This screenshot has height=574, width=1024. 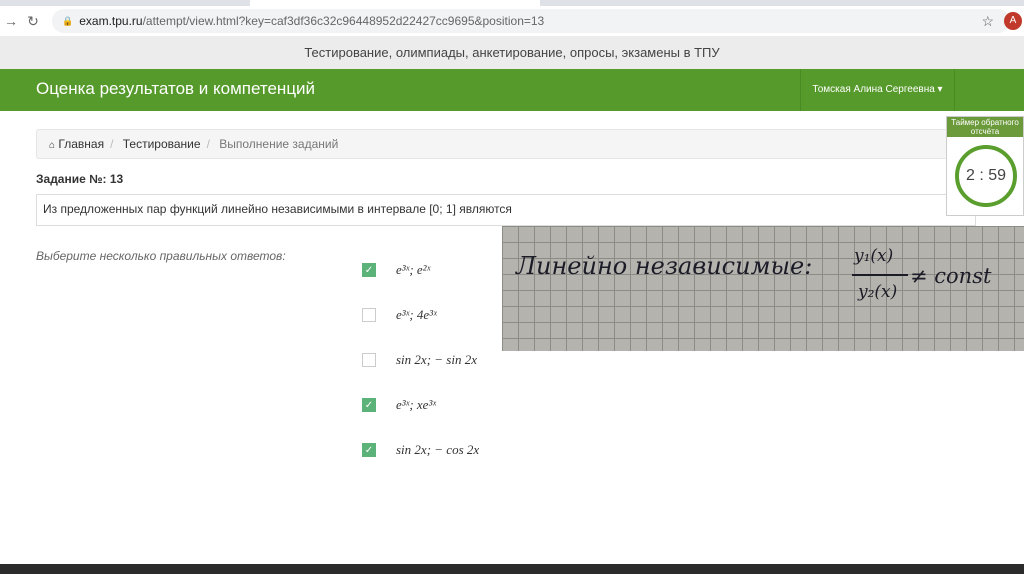 I want to click on timer-title: Таймер обратного отсчёта, so click(x=985, y=127).